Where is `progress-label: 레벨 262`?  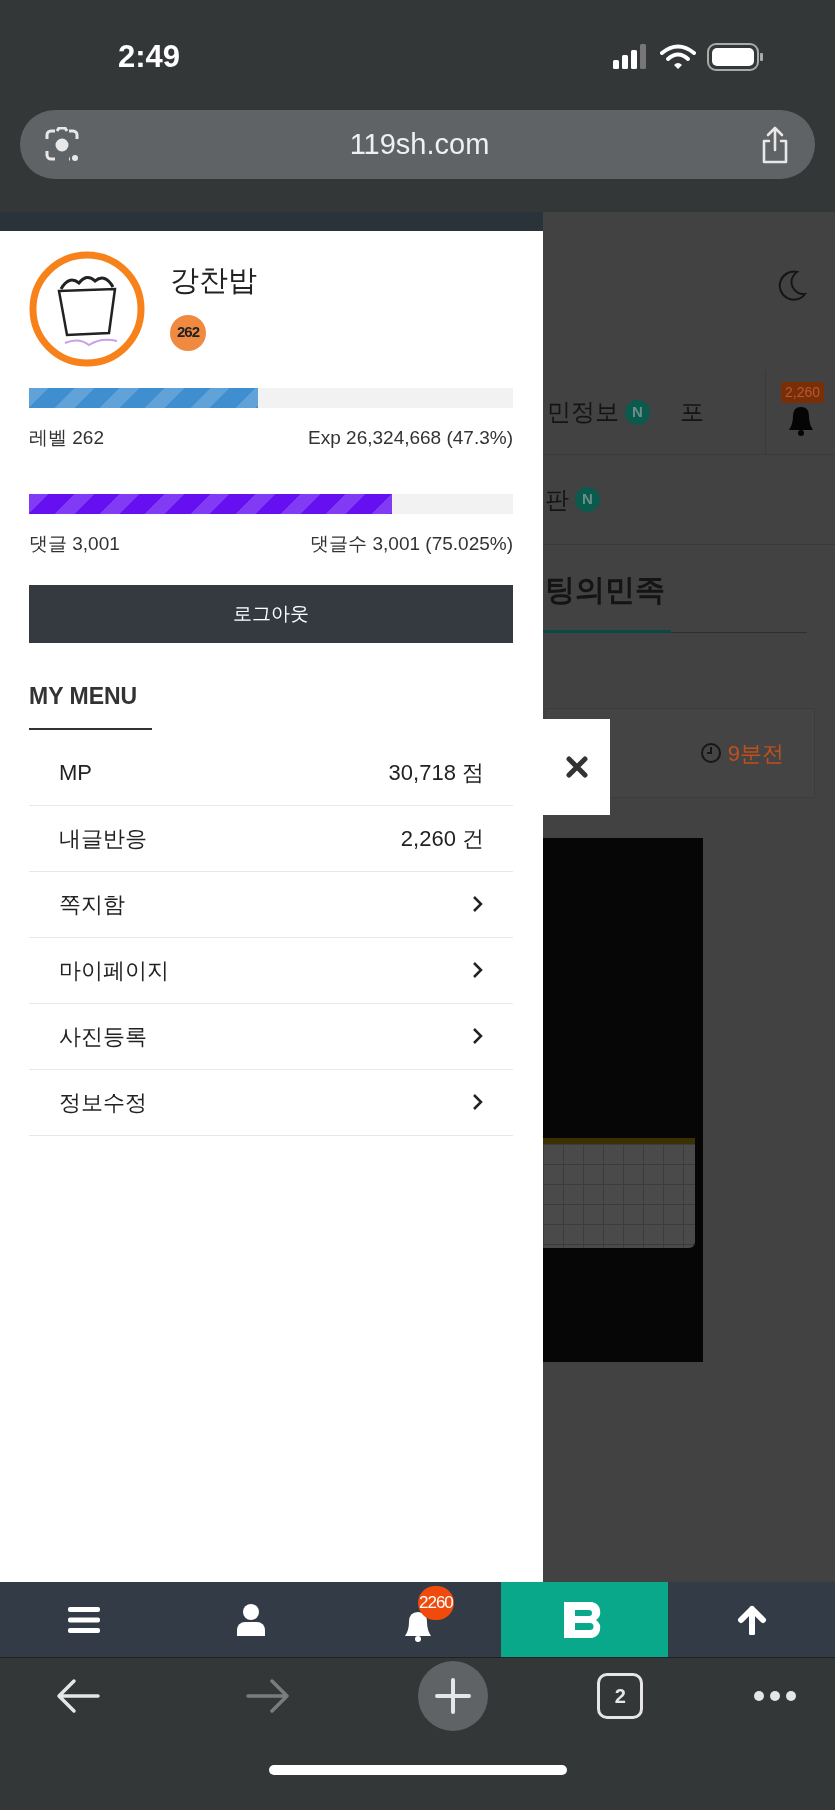 progress-label: 레벨 262 is located at coordinates (66, 438).